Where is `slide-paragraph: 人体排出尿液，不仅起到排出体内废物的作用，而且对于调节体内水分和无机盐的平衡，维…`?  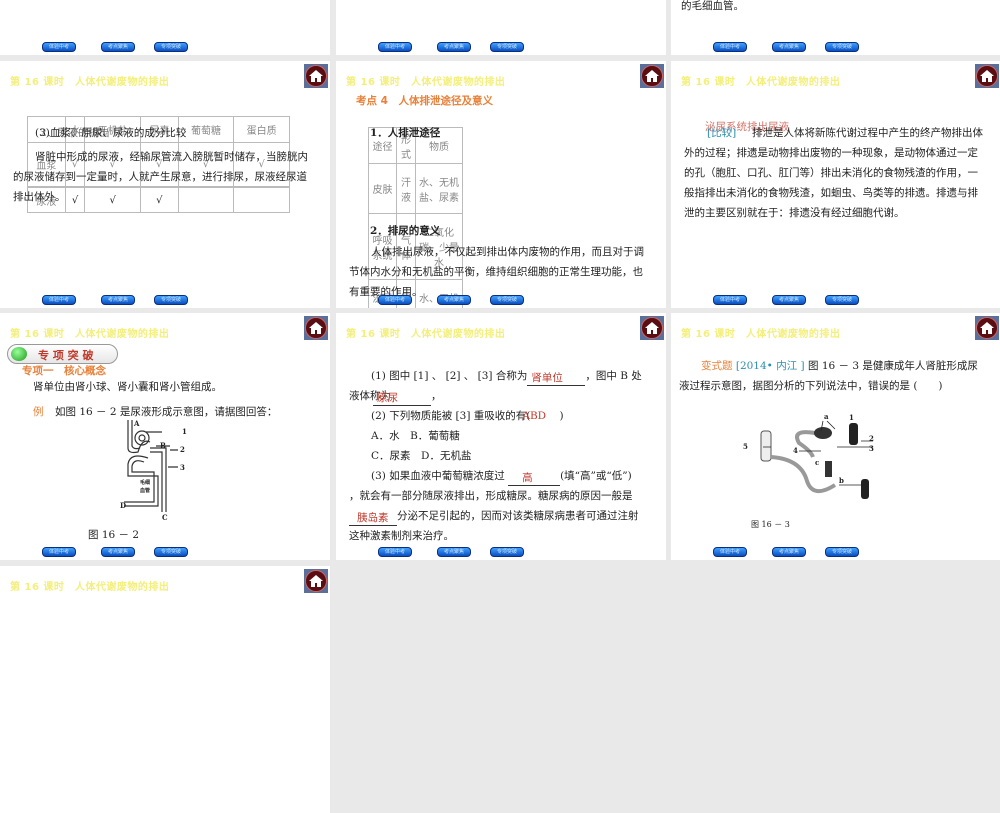
slide-paragraph: 人体排出尿液，不仅起到排出体内废物的作用，而且对于调节体内水分和无机盐的平衡，维… is located at coordinates (496, 272).